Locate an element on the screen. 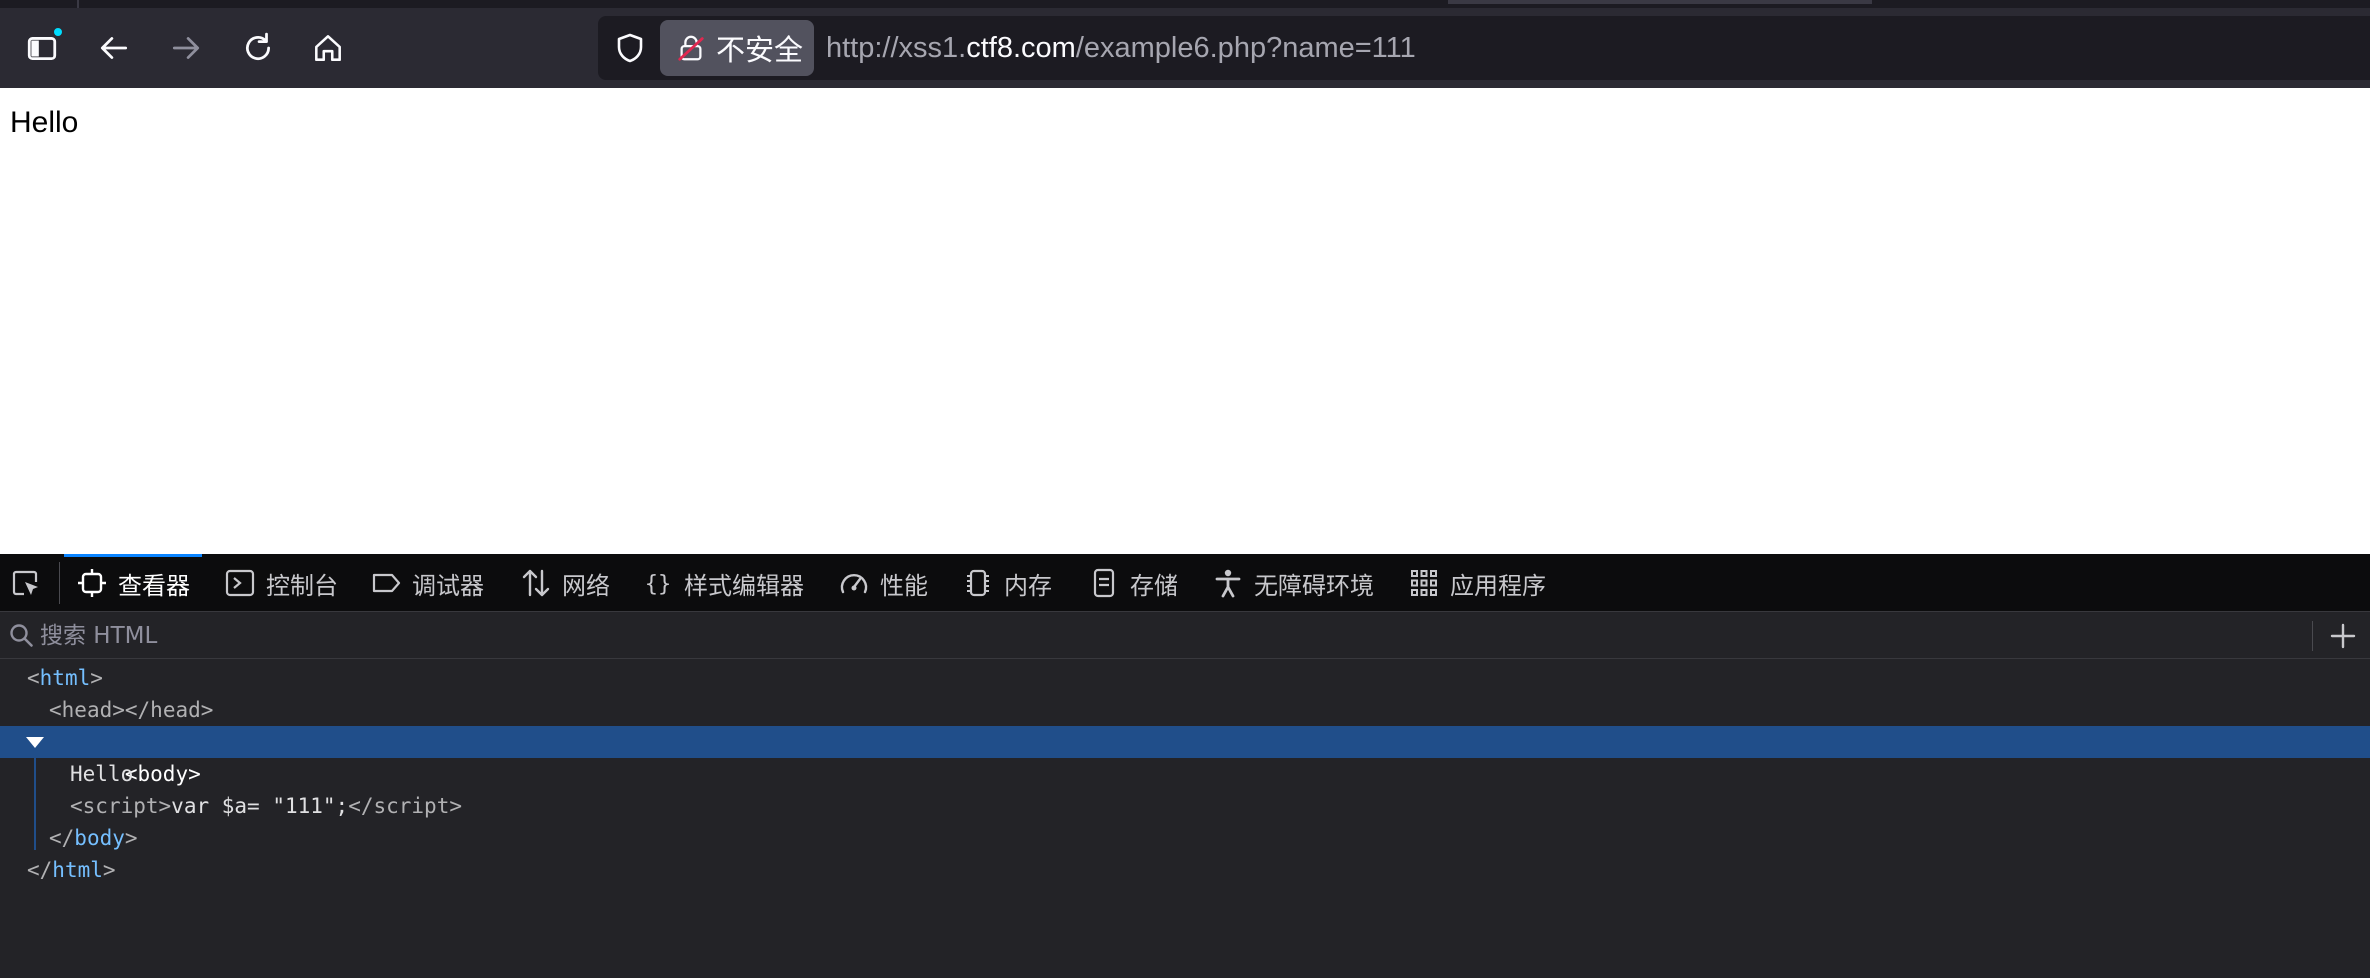  tab-label: 存储 is located at coordinates (1154, 585).